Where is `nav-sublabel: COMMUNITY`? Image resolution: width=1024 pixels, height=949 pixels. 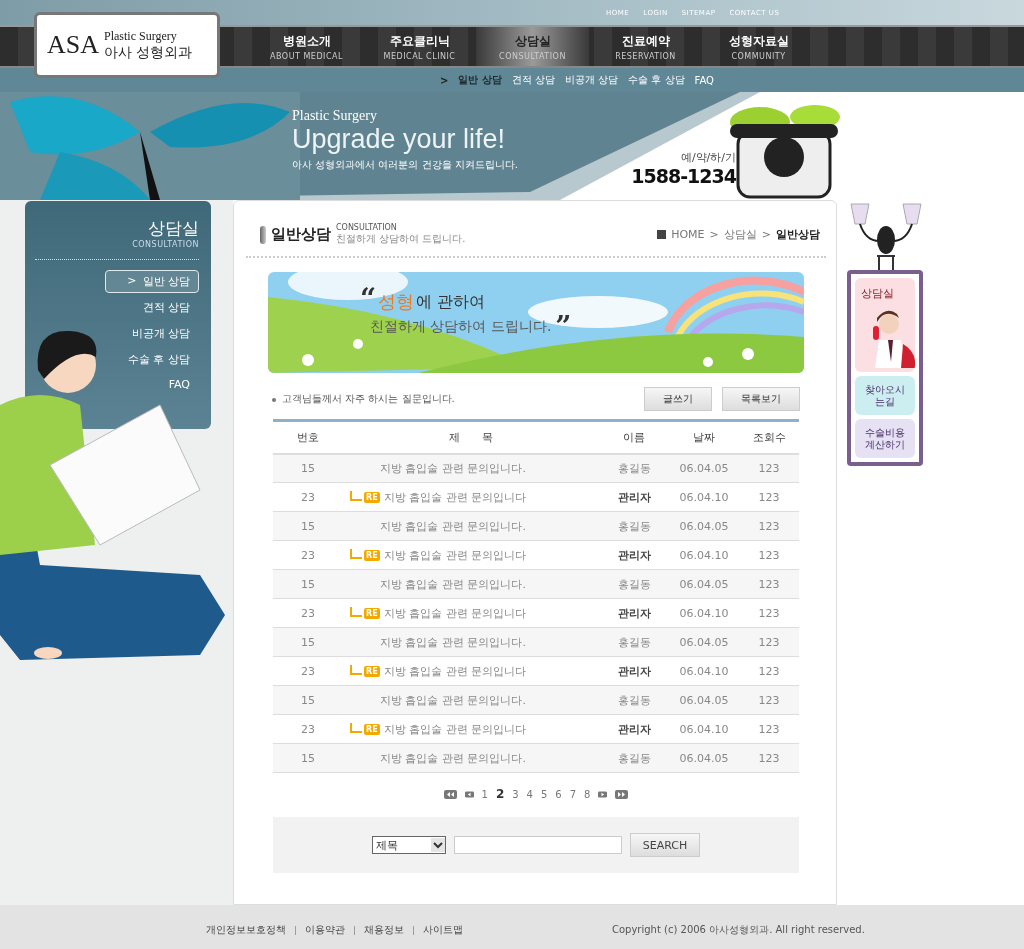
nav-sublabel: COMMUNITY is located at coordinates (758, 56).